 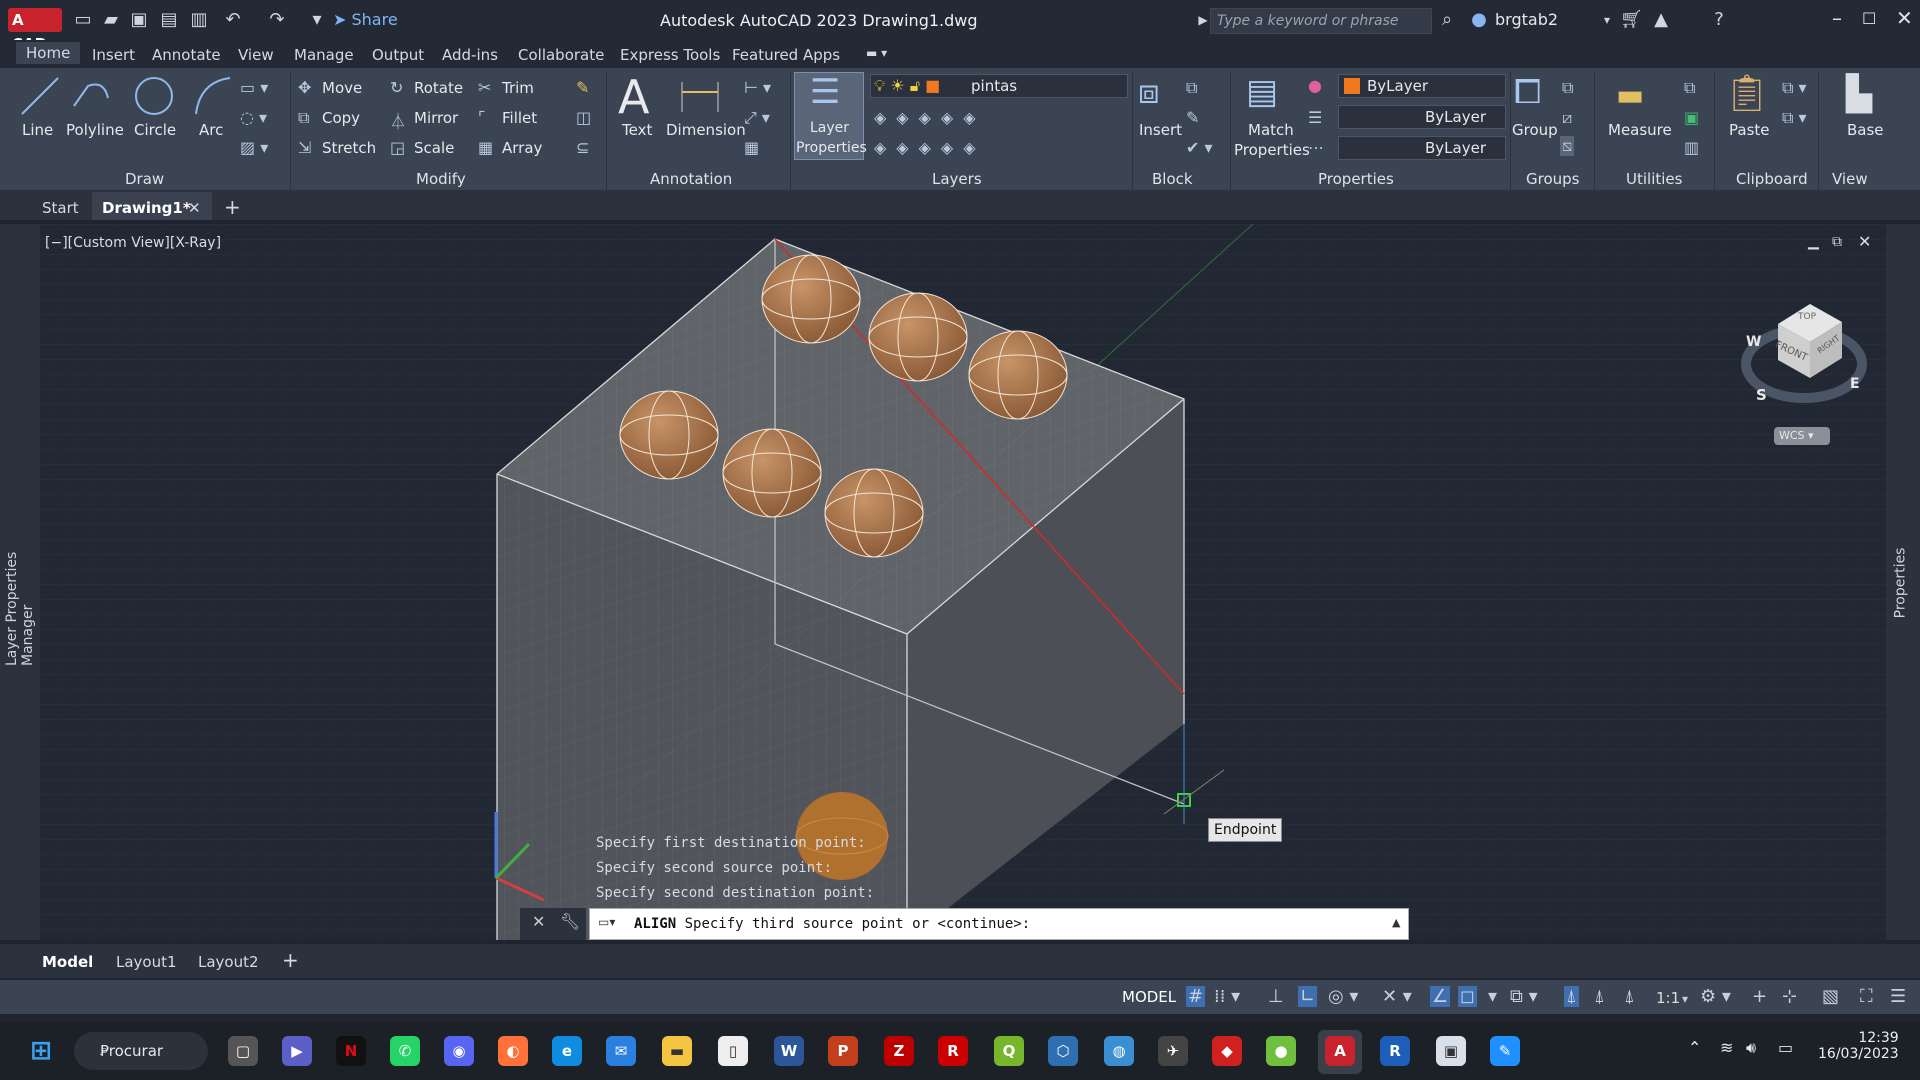 What do you see at coordinates (706, 130) in the screenshot?
I see `dimension-button: Dimension` at bounding box center [706, 130].